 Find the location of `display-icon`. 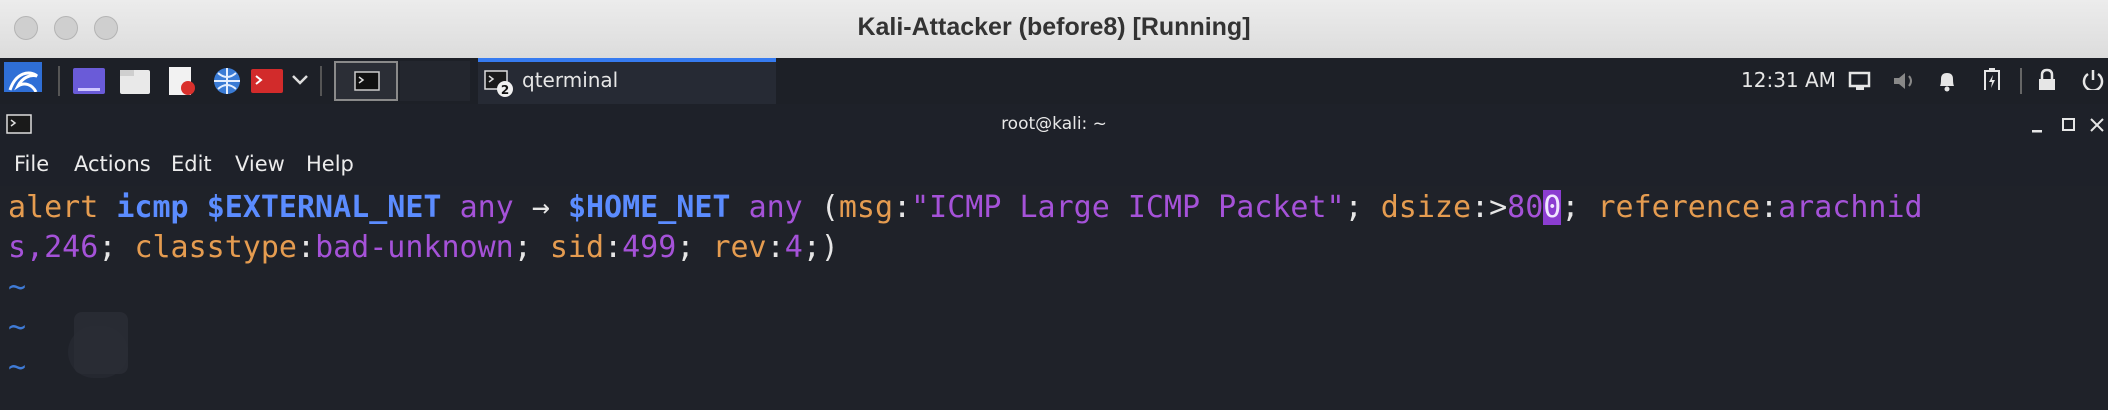

display-icon is located at coordinates (1860, 81).